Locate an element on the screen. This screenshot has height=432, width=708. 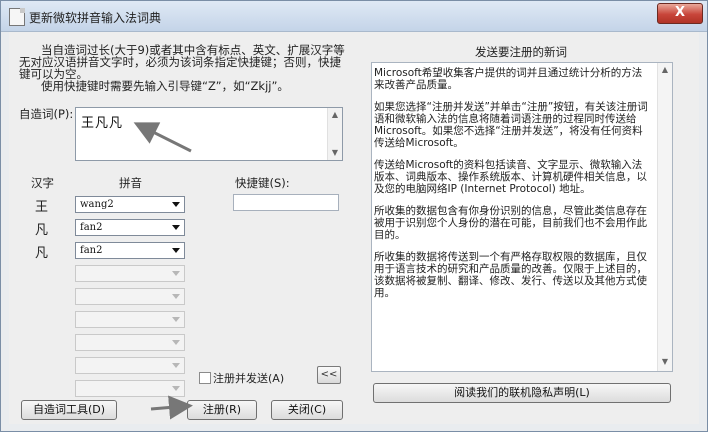
hanzi-char-2: 凡 is located at coordinates (42, 230).